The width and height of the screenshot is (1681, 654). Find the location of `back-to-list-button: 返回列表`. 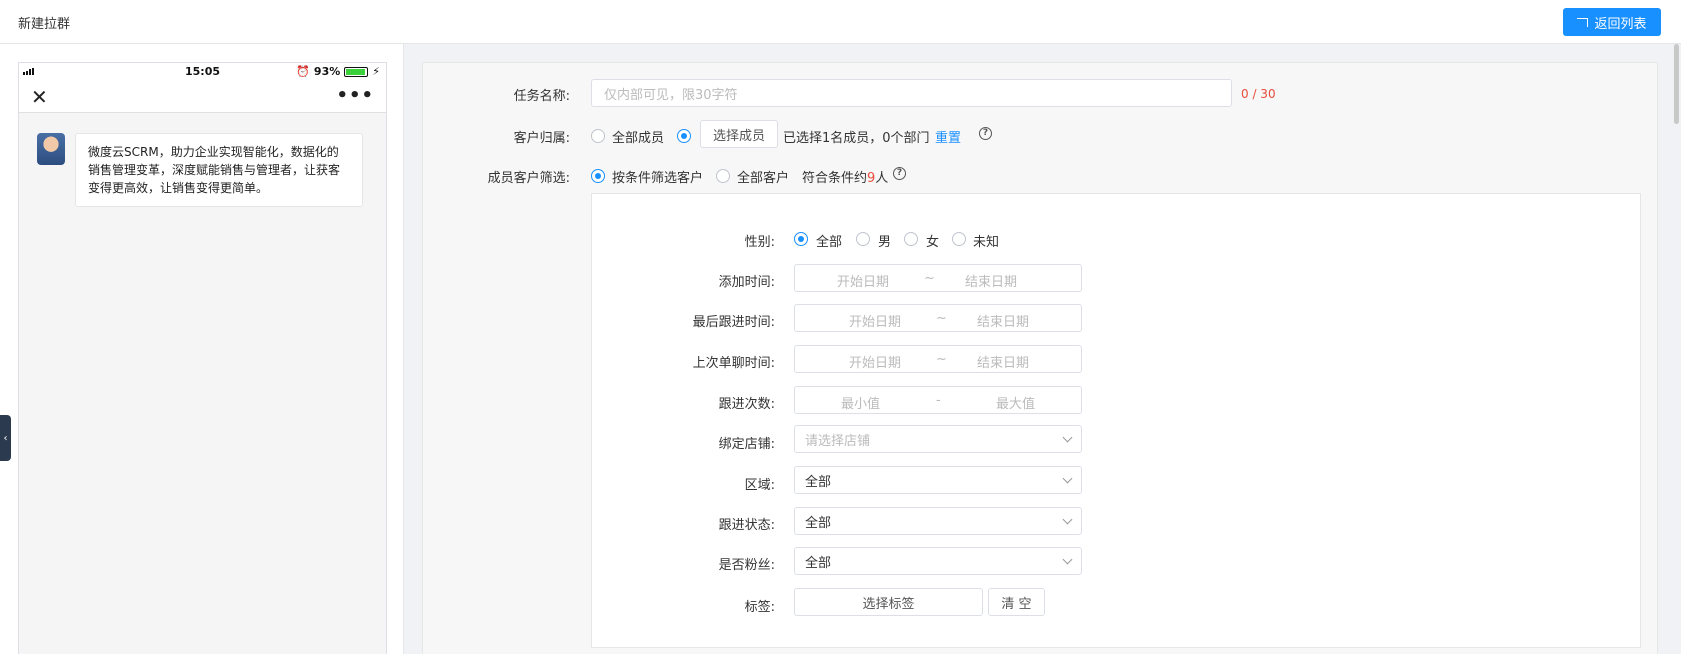

back-to-list-button: 返回列表 is located at coordinates (1612, 22).